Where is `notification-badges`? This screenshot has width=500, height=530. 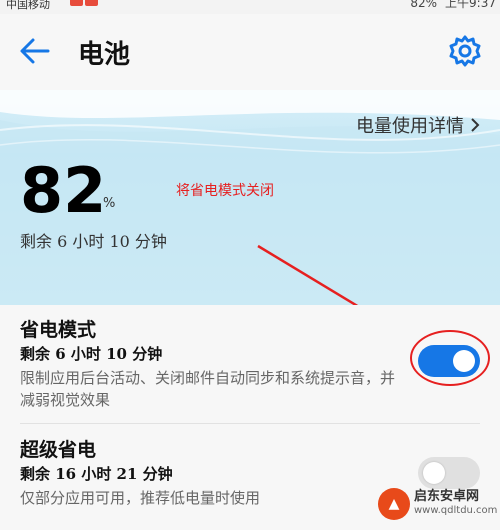
notification-badges is located at coordinates (84, 3).